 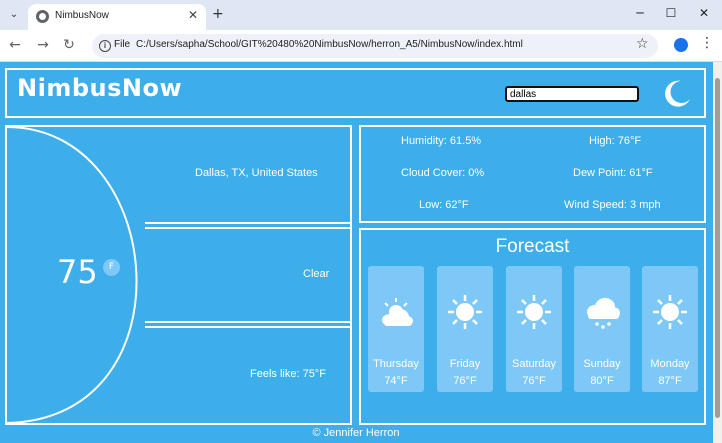 I want to click on low-stat: Low: 62°F, so click(x=444, y=205).